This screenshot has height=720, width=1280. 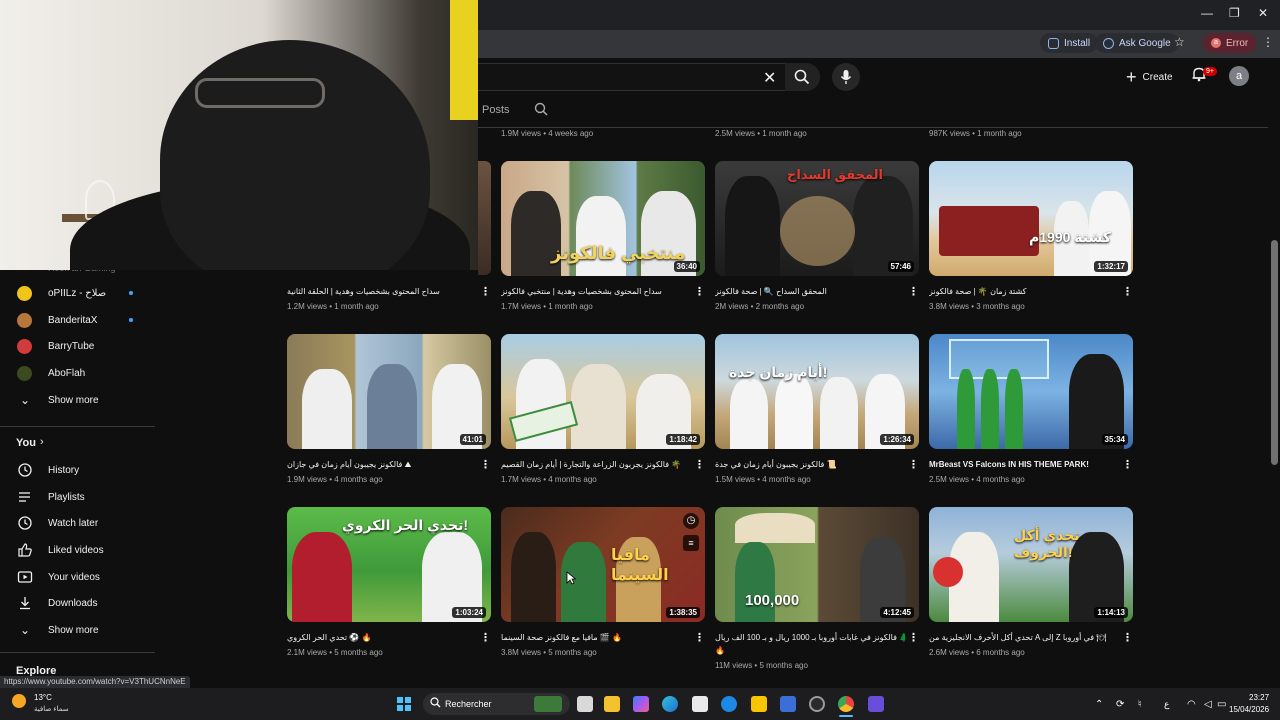 What do you see at coordinates (77, 630) in the screenshot?
I see `show-more-you: ⌄ Show more` at bounding box center [77, 630].